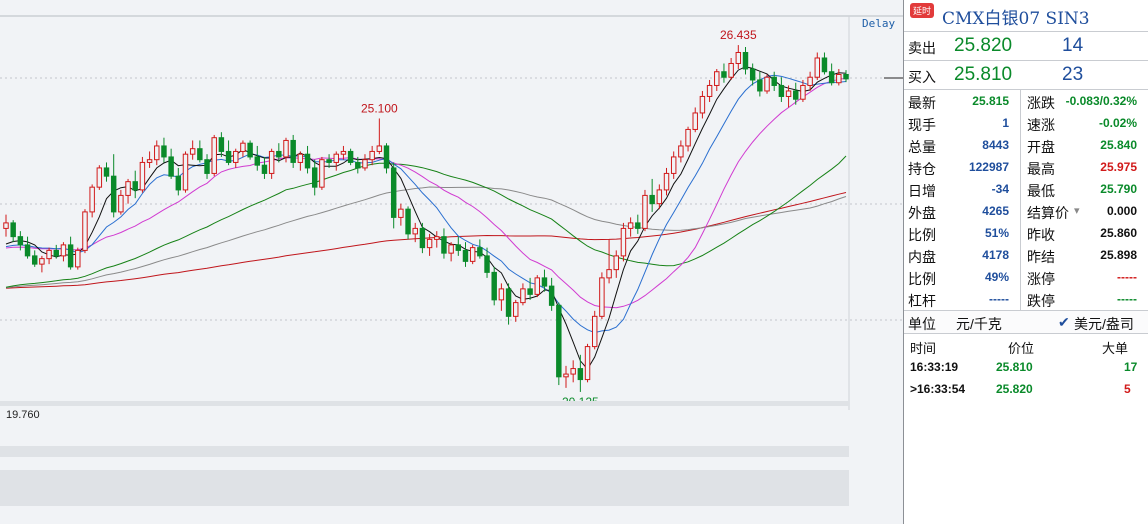 The width and height of the screenshot is (1148, 524). Describe the element at coordinates (922, 10) in the screenshot. I see `delay-badge: 延时` at that location.